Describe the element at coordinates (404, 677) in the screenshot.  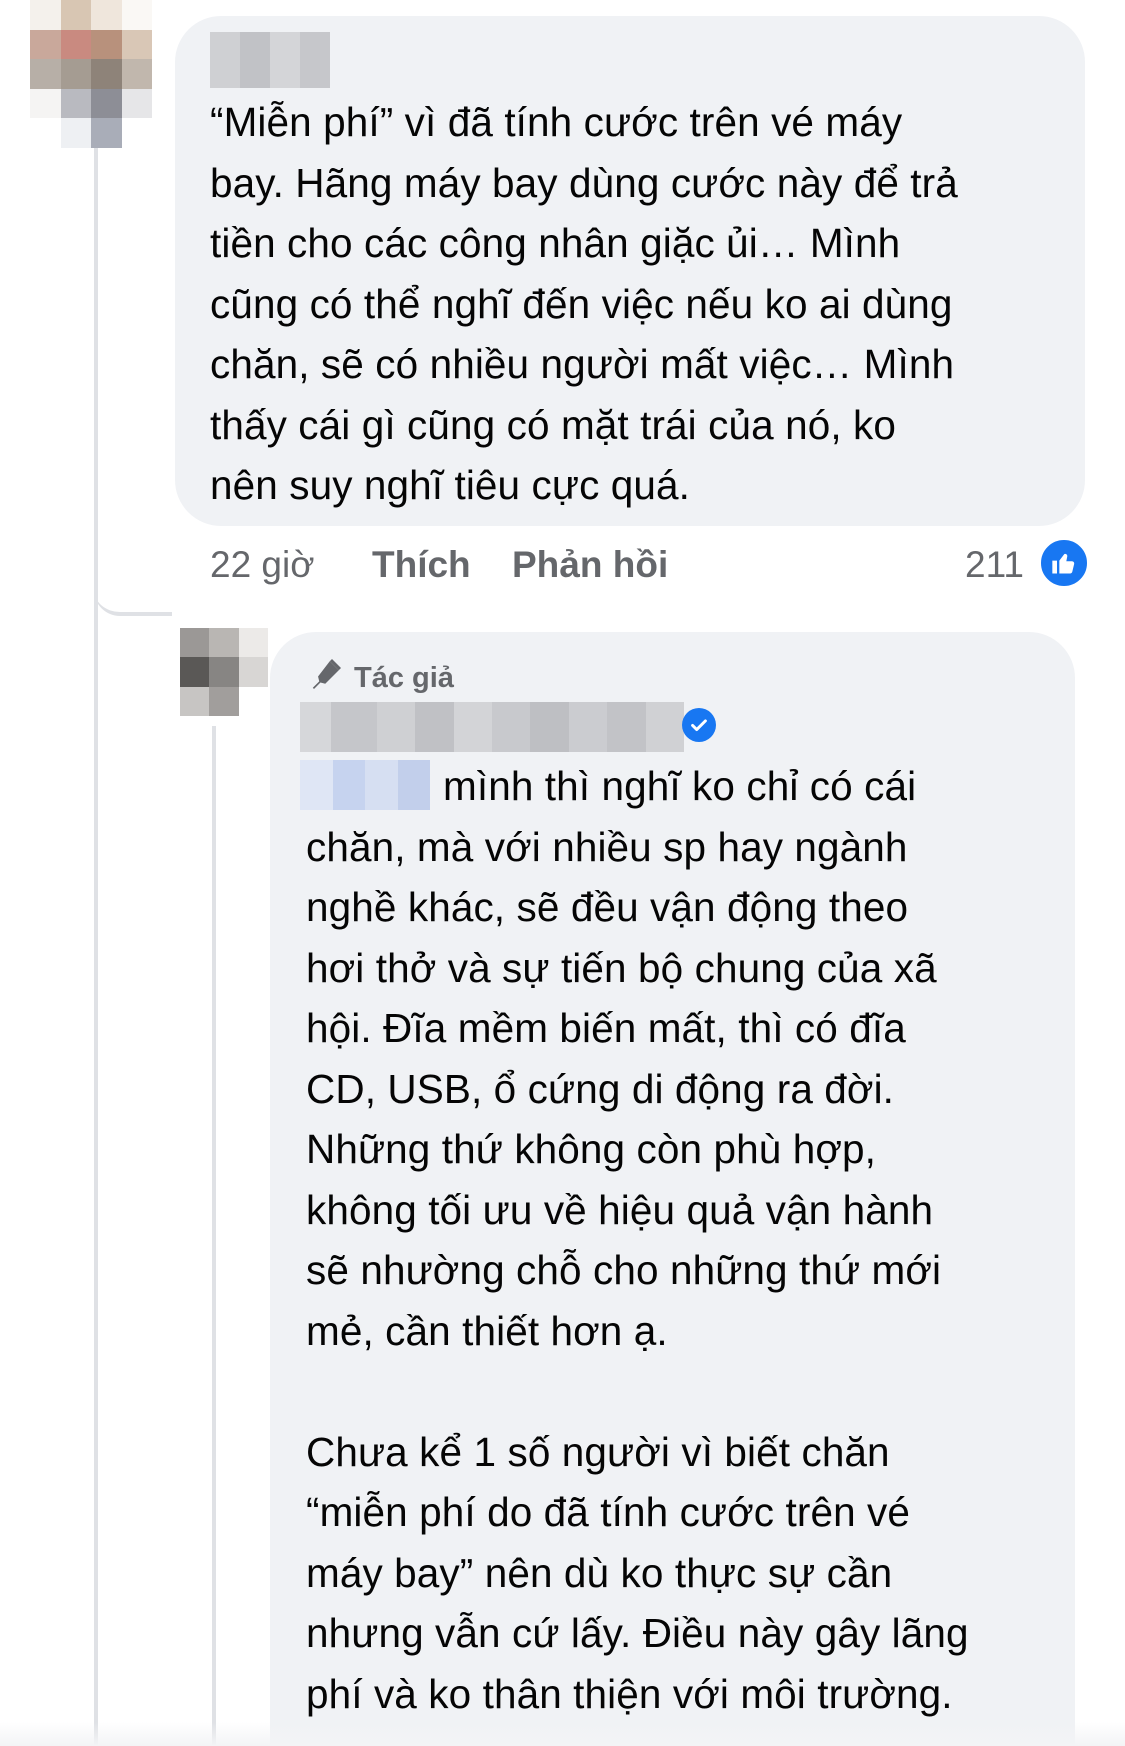
I see `author-badge-label: Tác giả` at that location.